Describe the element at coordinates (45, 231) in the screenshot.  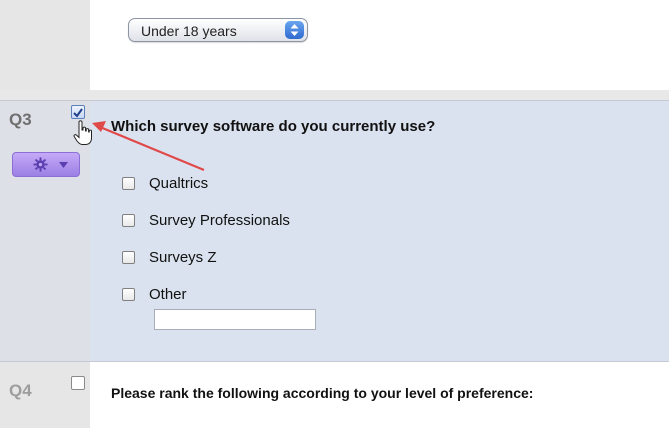
I see `q3-gutter` at that location.